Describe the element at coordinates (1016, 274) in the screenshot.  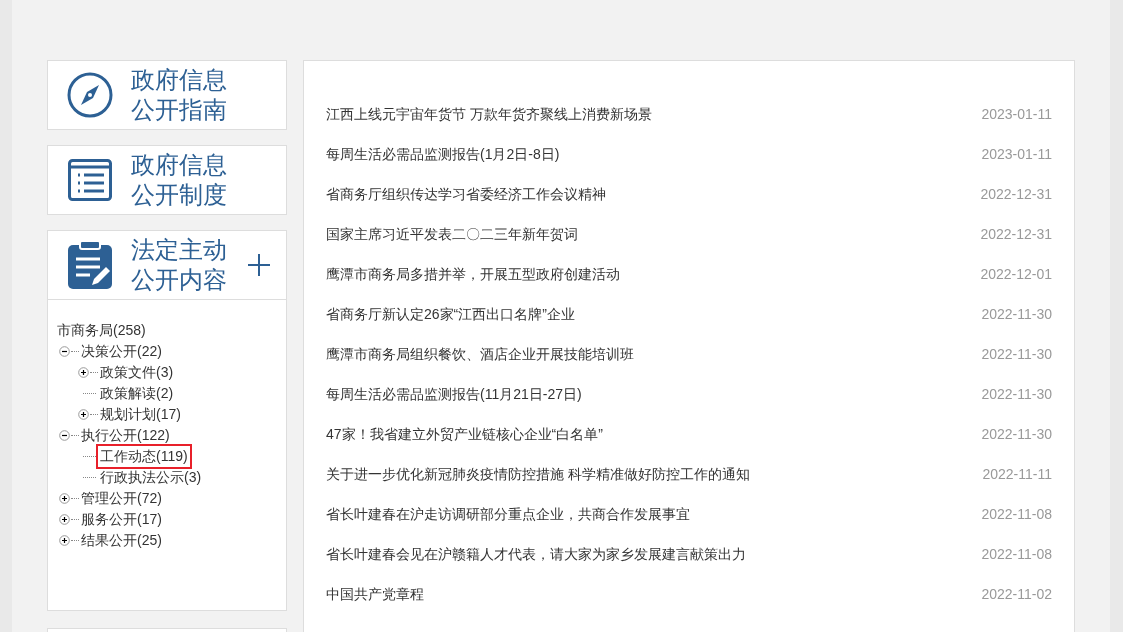
I see `article-date: 2022-12-01` at that location.